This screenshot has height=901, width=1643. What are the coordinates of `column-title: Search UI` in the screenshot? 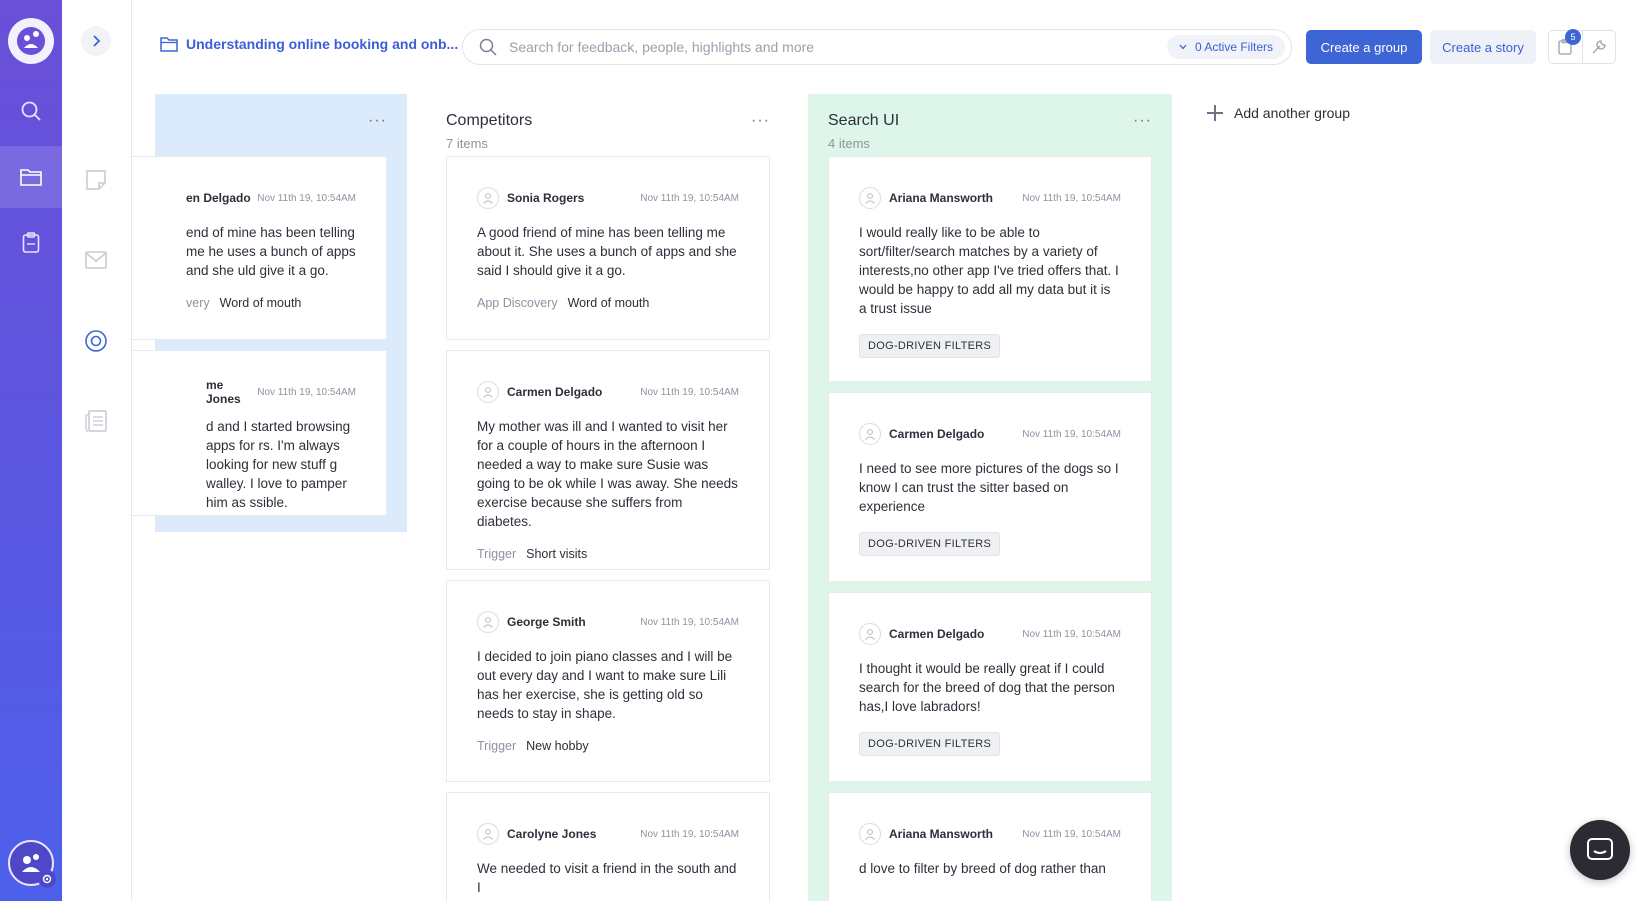 It's located at (990, 121).